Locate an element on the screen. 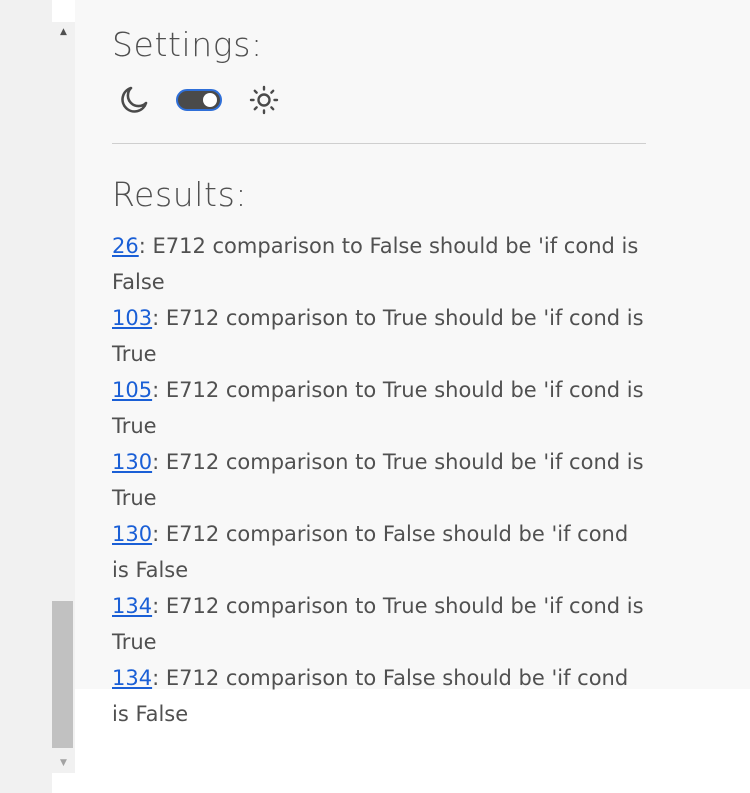 The width and height of the screenshot is (750, 793). result-line-link: 26 is located at coordinates (125, 246).